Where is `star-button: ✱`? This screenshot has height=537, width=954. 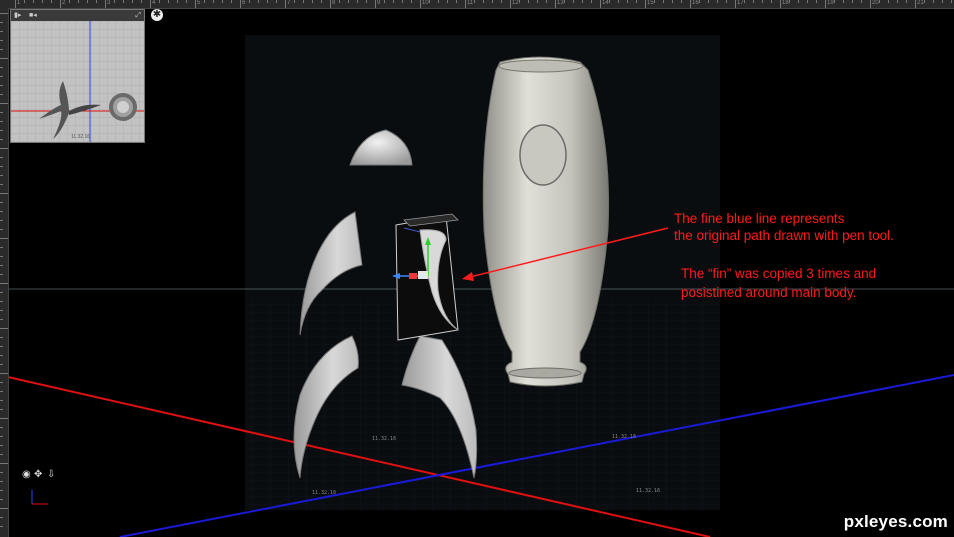
star-button: ✱ is located at coordinates (157, 15).